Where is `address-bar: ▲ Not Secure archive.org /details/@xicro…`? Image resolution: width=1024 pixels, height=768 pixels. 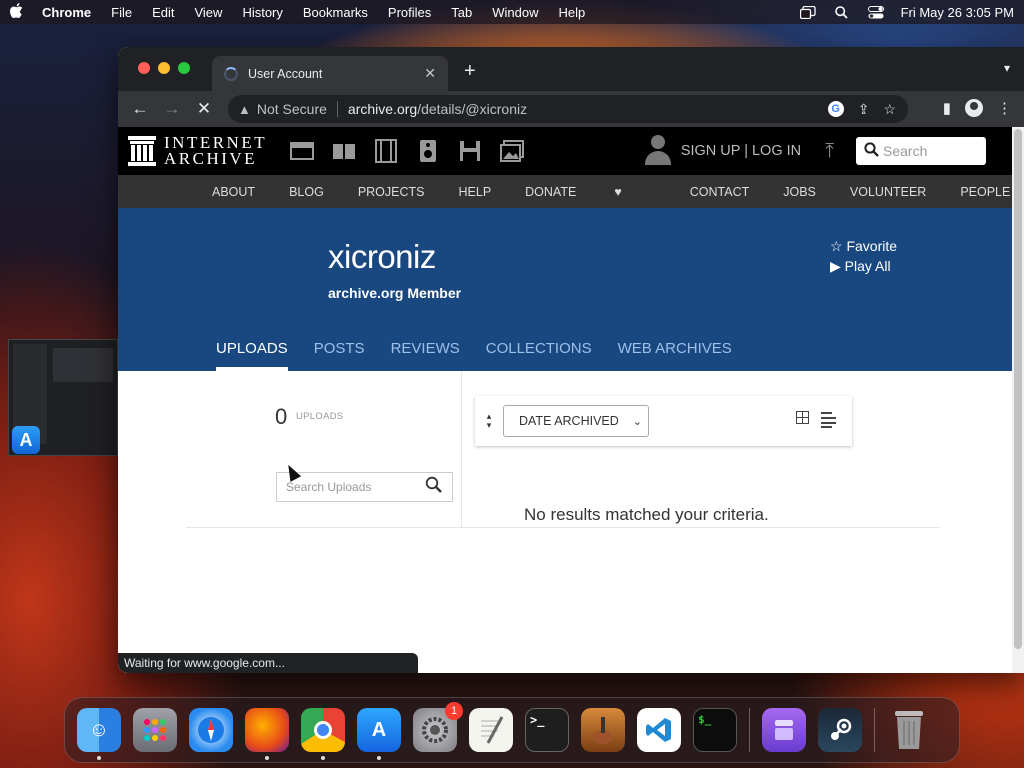 address-bar: ▲ Not Secure archive.org /details/@xicro… is located at coordinates (568, 109).